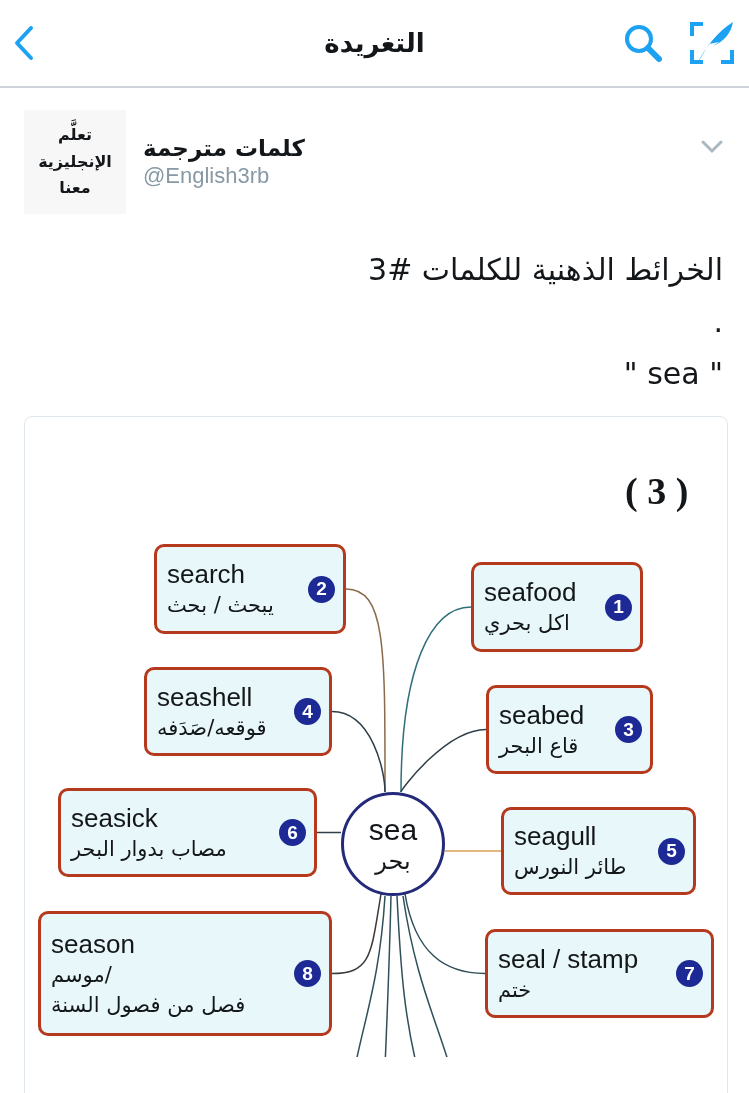  I want to click on number-badge: 6, so click(292, 832).